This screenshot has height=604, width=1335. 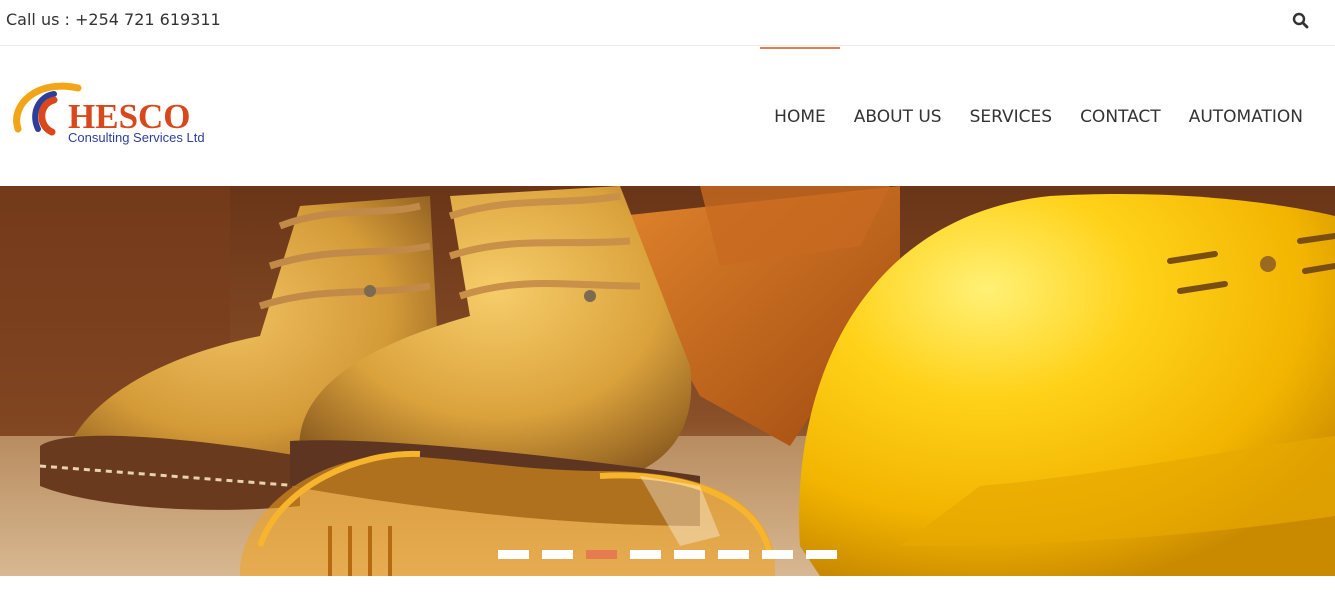 What do you see at coordinates (136, 137) in the screenshot?
I see `logo-tagline: Consulting Services Ltd` at bounding box center [136, 137].